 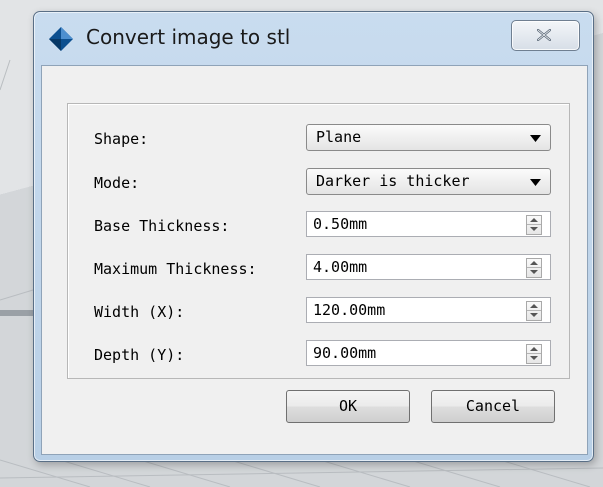 I want to click on shape-dropdown: Plane, so click(x=428, y=137).